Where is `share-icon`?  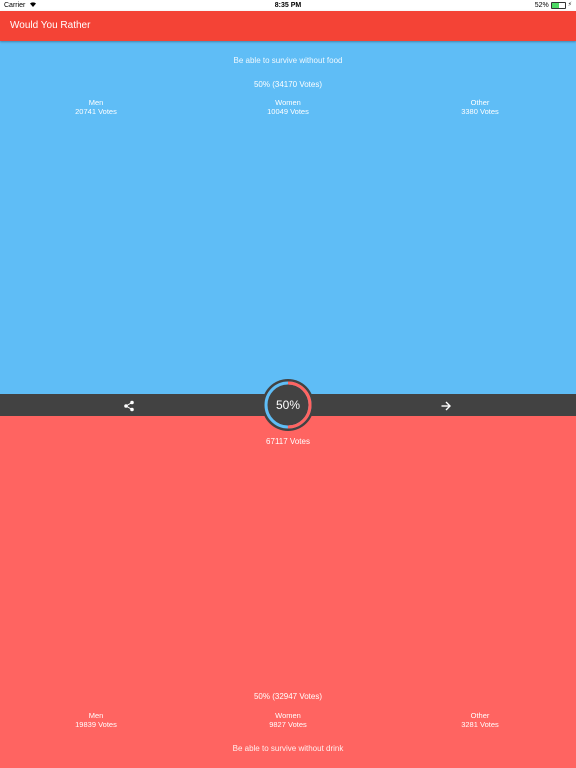
share-icon is located at coordinates (129, 405).